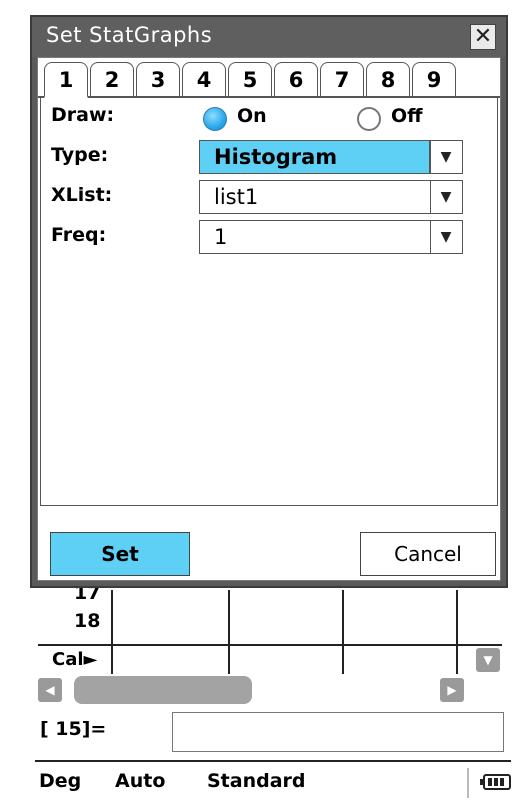 The image size is (518, 802). I want to click on tab-strip: 1 2 3 4 5 6 7 8 9, so click(269, 79).